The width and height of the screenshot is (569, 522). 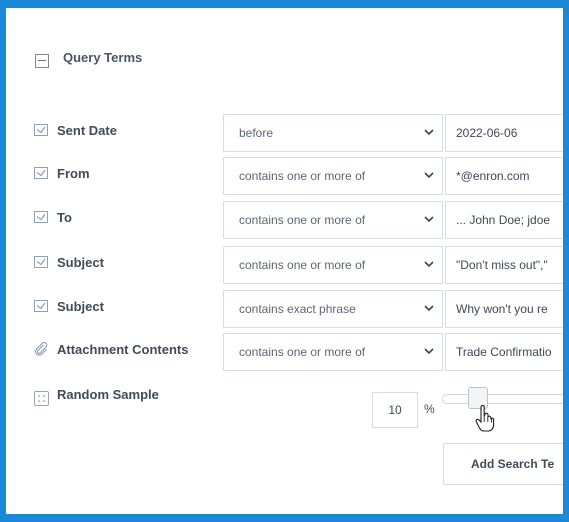 I want to click on value-input: "Don't miss out",", so click(x=504, y=265).